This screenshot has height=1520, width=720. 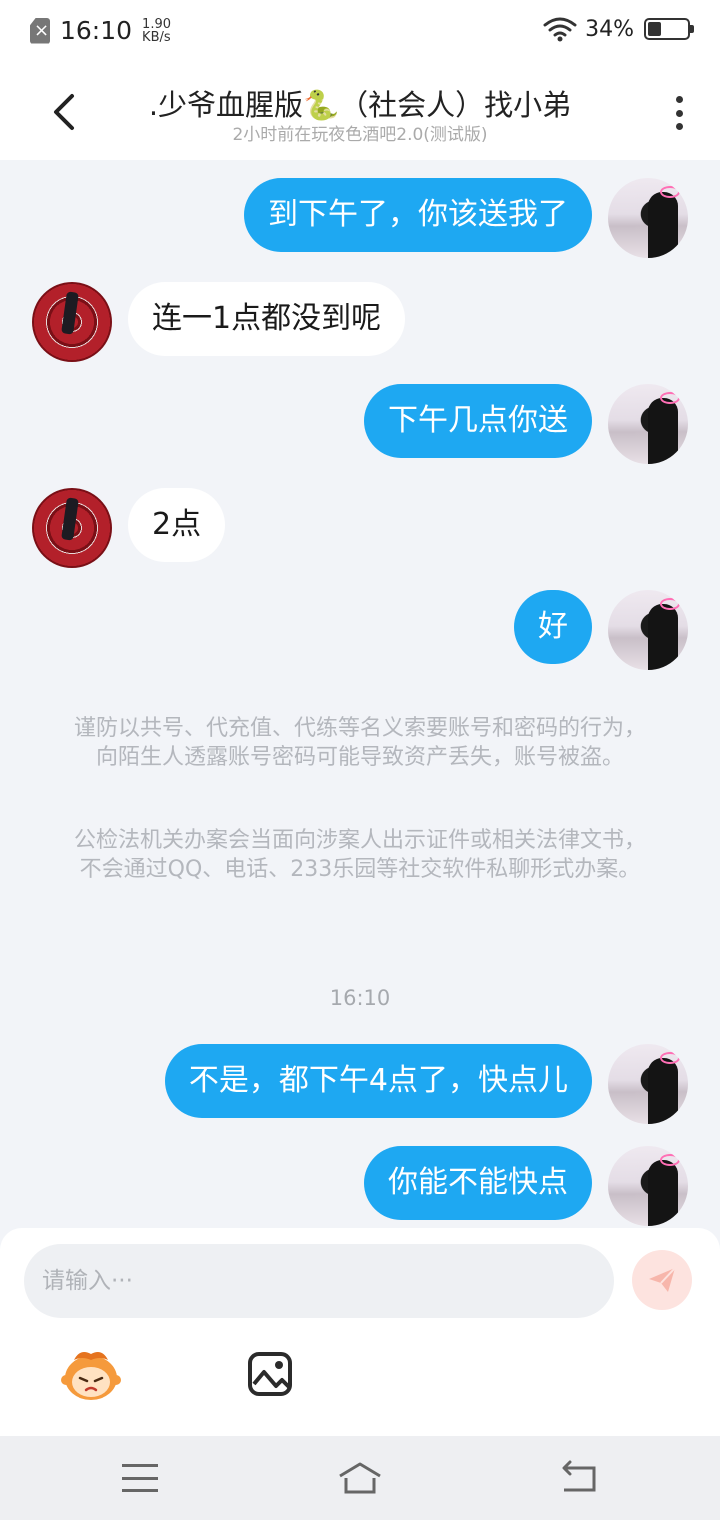 I want to click on status-right: 34%, so click(x=618, y=29).